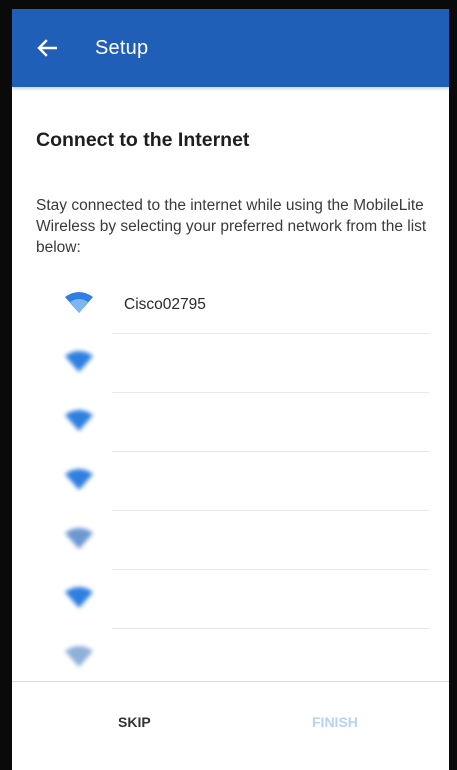  Describe the element at coordinates (335, 722) in the screenshot. I see `finish-button: FINISH` at that location.